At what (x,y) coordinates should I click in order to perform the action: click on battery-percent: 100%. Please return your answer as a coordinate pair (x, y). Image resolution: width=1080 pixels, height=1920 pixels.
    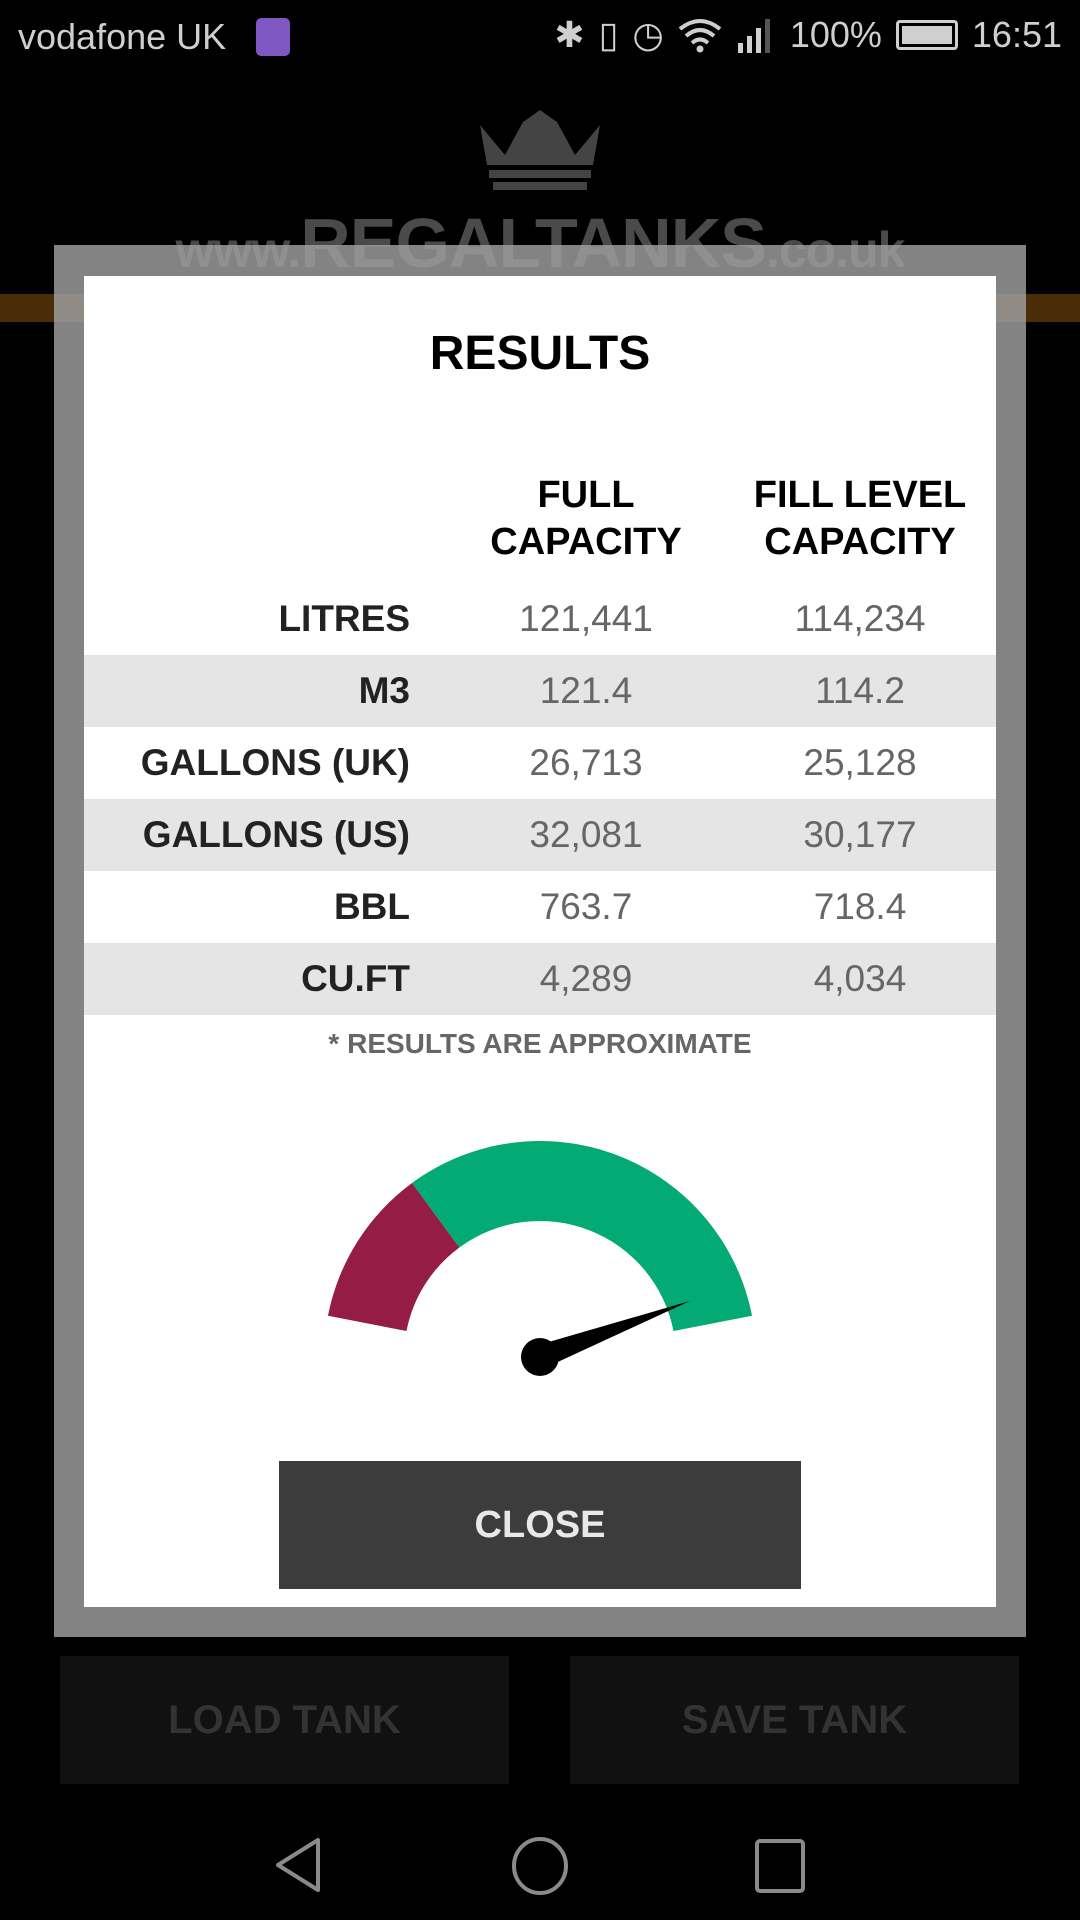
    Looking at the image, I should click on (835, 34).